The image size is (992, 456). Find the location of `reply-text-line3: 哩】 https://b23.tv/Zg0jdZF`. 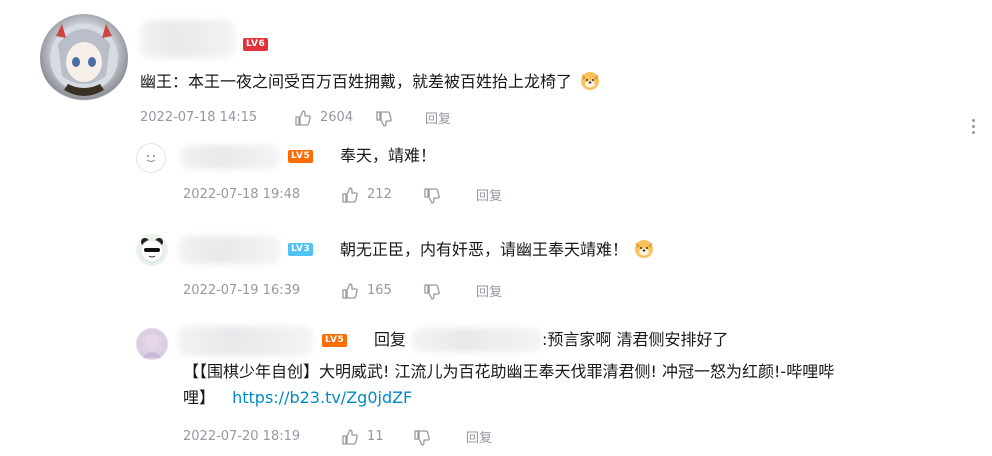

reply-text-line3: 哩】 https://b23.tv/Zg0jdZF is located at coordinates (297, 398).